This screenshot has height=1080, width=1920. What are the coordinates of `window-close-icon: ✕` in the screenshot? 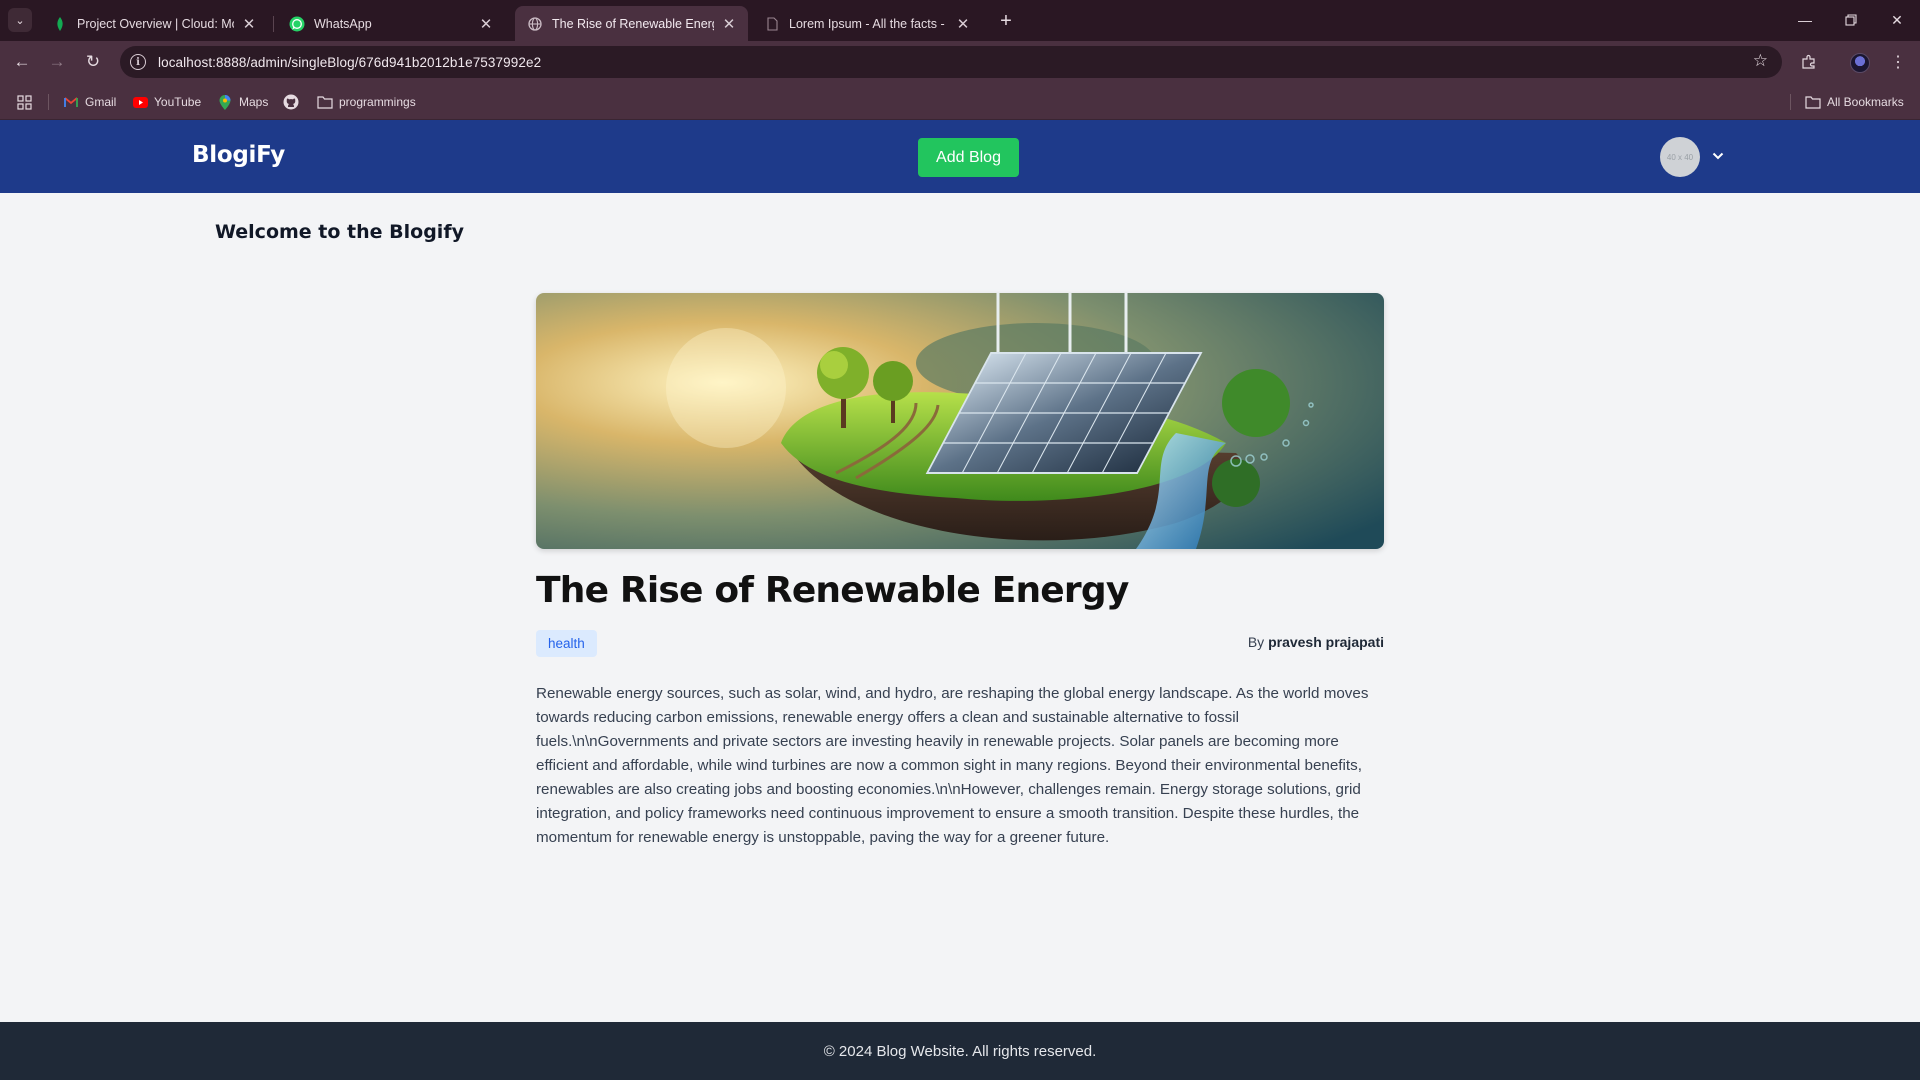 It's located at (1897, 20).